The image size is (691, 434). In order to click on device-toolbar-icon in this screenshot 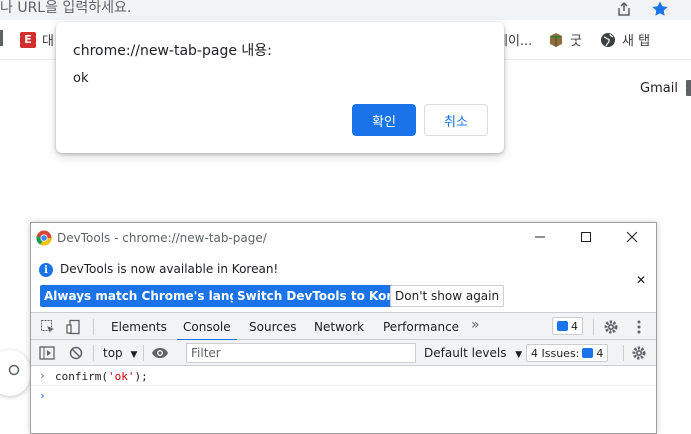, I will do `click(74, 327)`.